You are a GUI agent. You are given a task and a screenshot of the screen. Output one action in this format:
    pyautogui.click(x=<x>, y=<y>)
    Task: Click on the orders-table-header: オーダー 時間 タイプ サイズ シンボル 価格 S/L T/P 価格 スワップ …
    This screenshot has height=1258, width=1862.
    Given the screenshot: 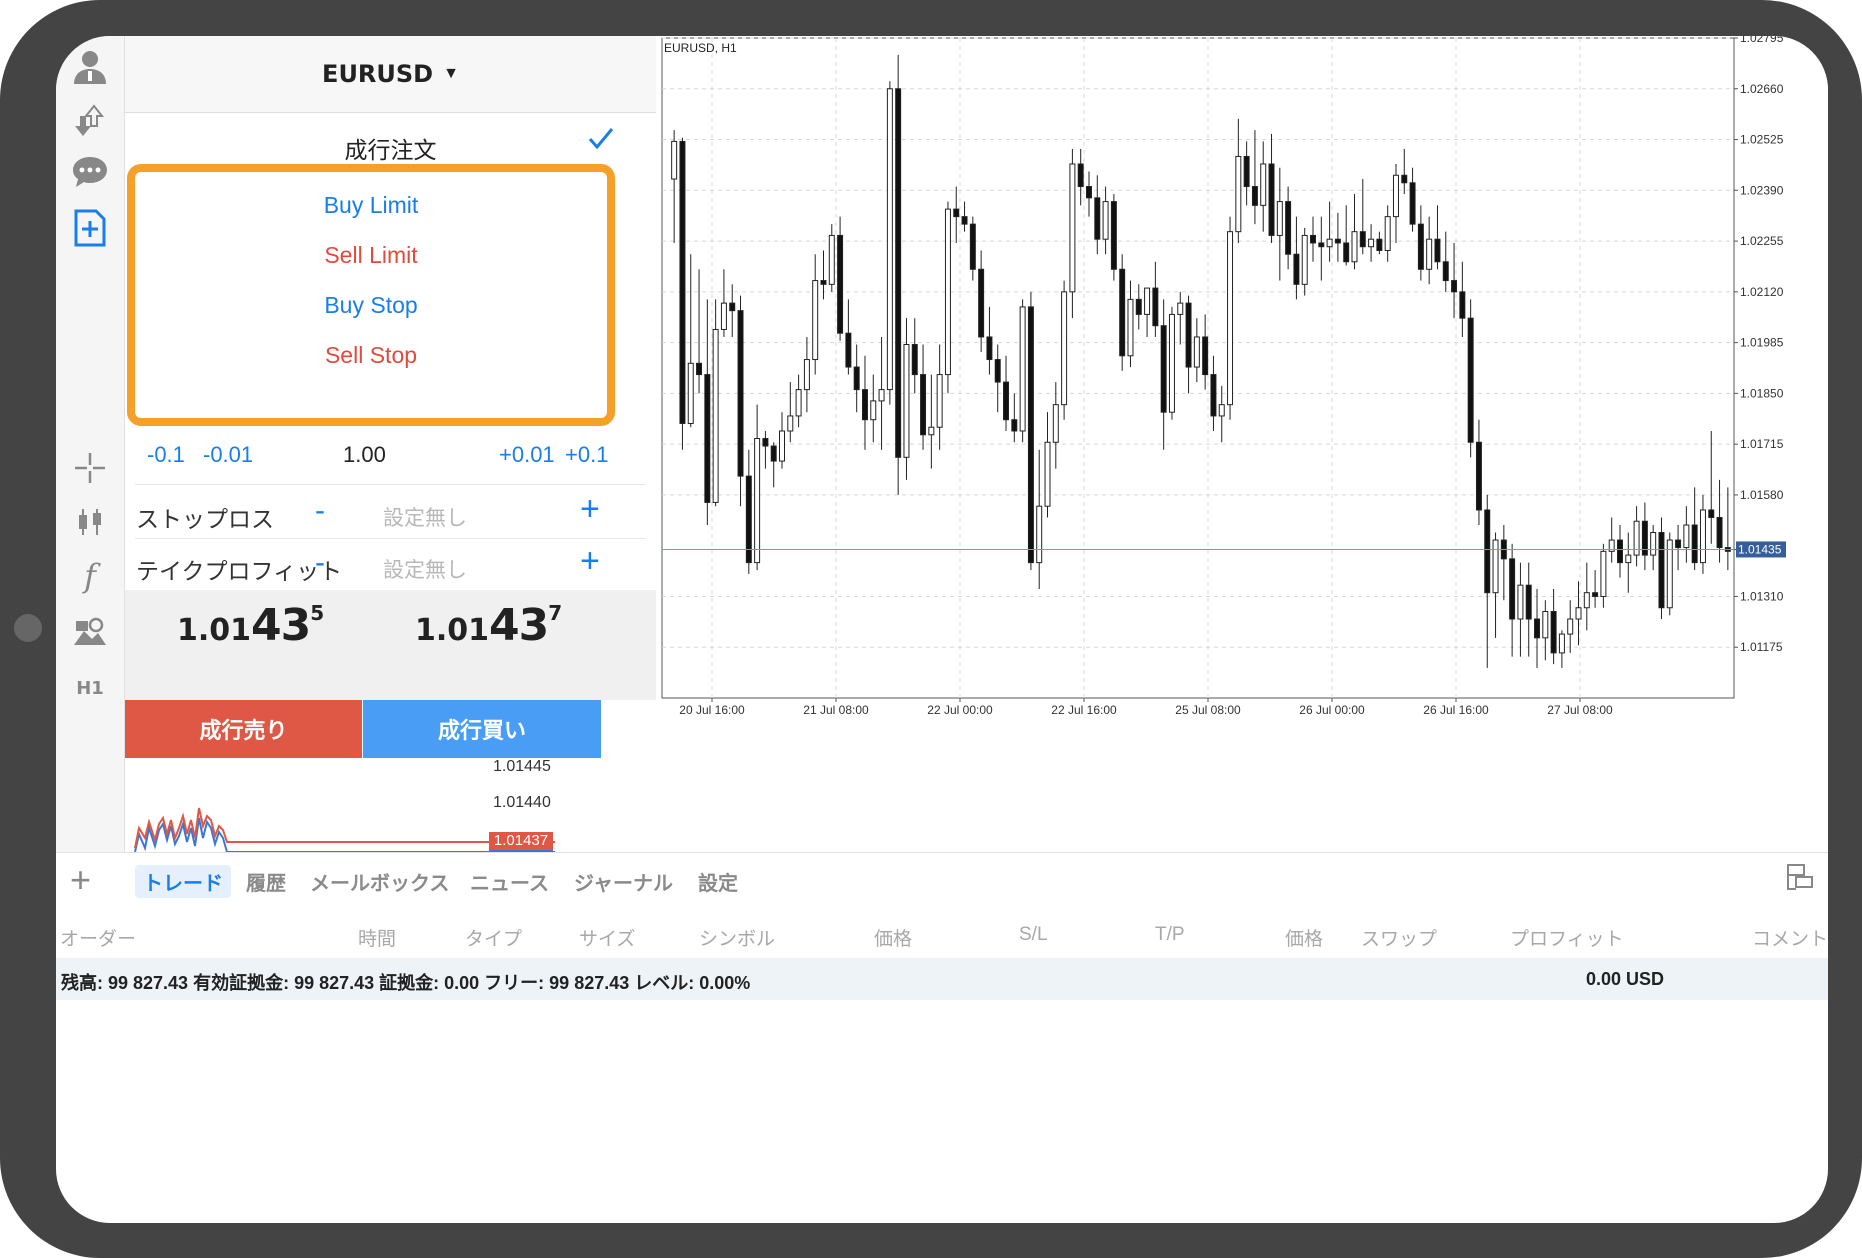 What is the action you would take?
    pyautogui.click(x=942, y=935)
    